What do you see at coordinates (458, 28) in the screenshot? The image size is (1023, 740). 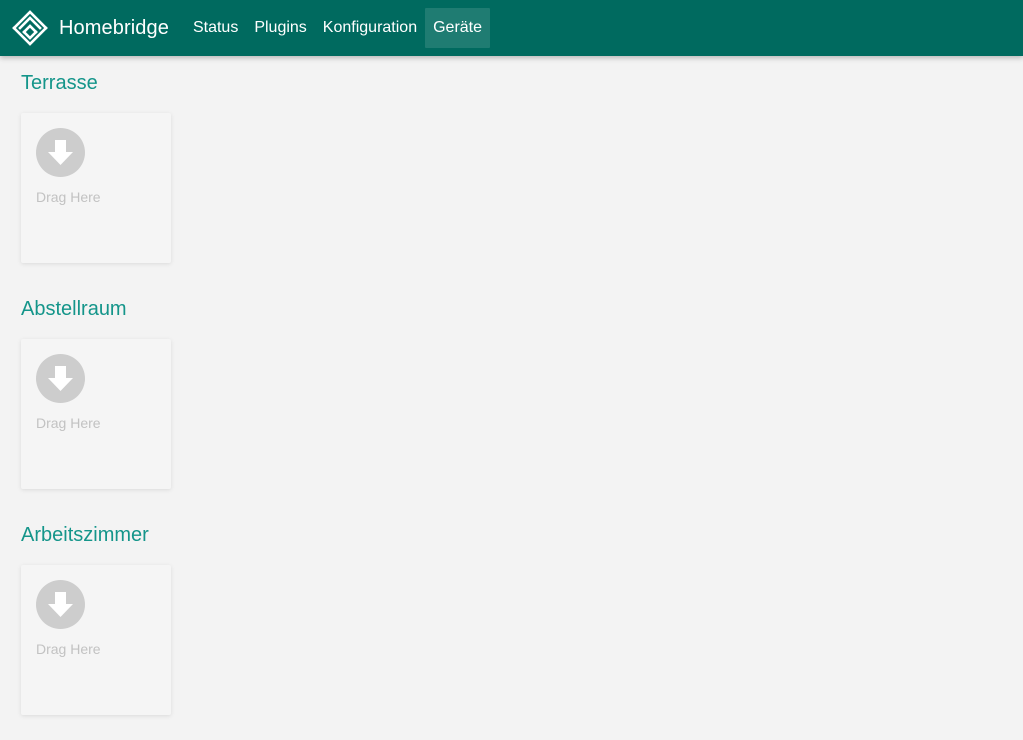 I see `nav-item-geraete: Geräte` at bounding box center [458, 28].